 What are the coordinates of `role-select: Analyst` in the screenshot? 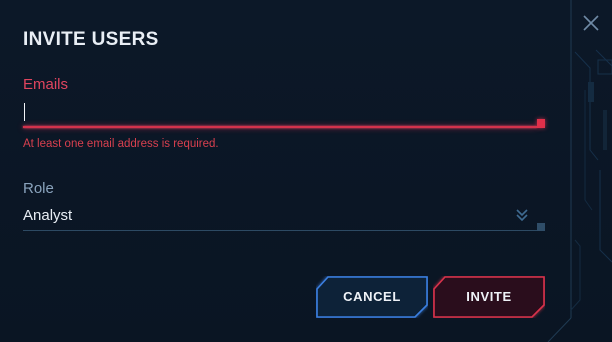 It's located at (284, 217).